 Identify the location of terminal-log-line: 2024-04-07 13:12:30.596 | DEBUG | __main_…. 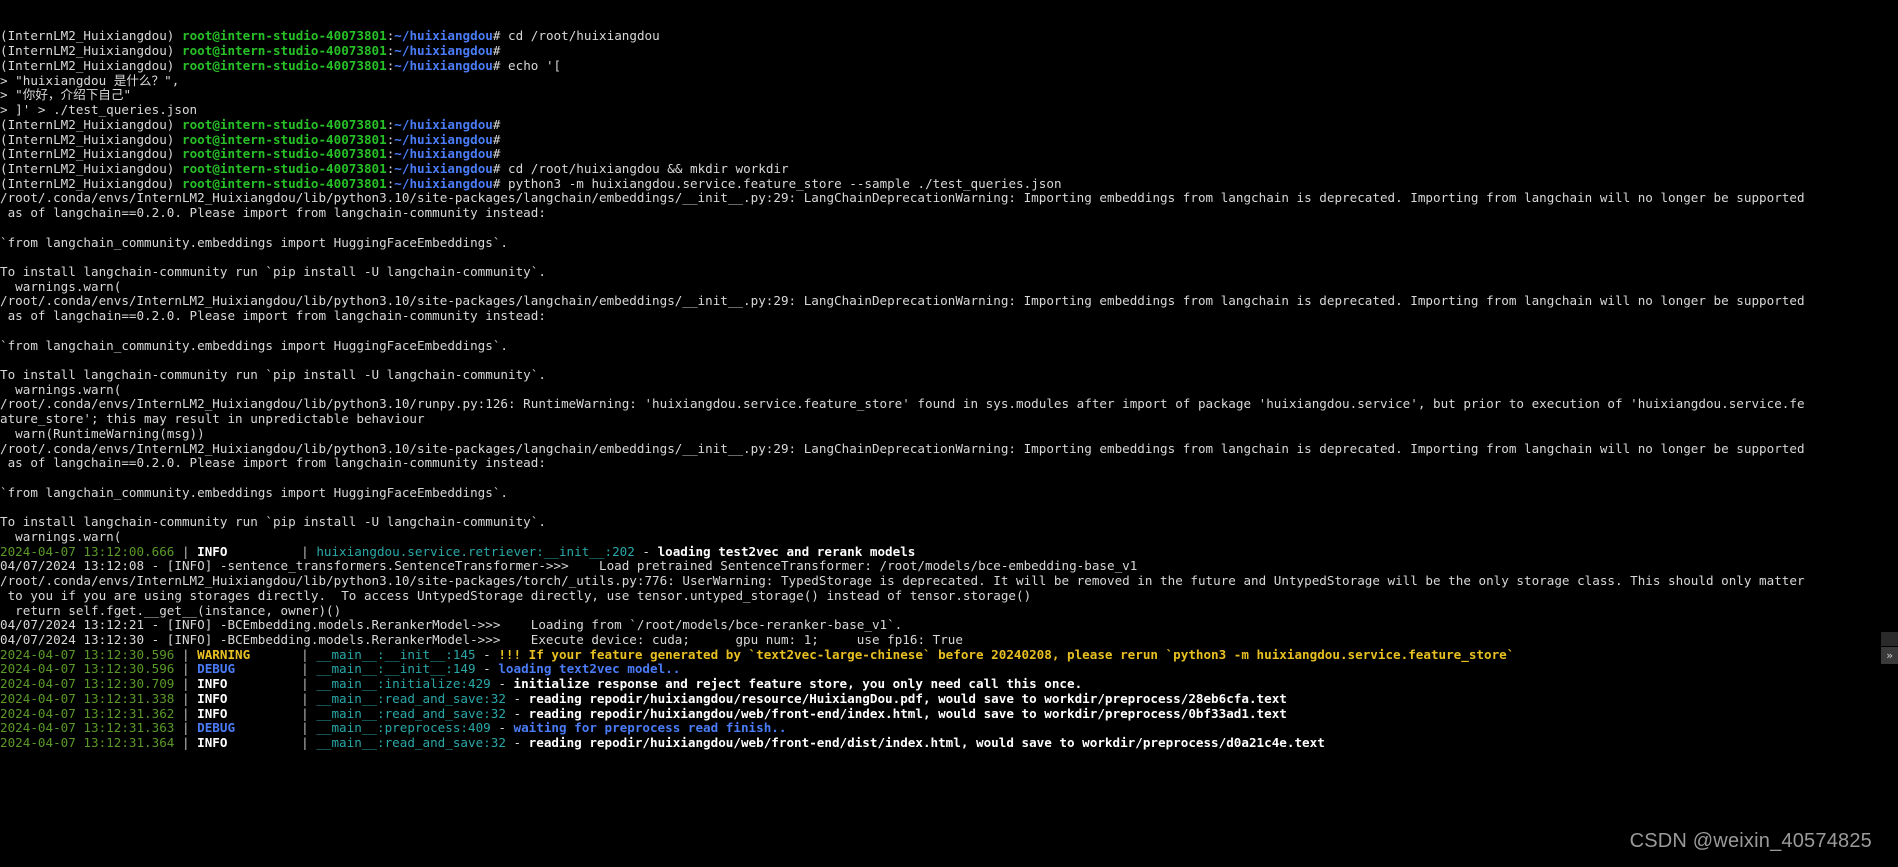
(340, 669).